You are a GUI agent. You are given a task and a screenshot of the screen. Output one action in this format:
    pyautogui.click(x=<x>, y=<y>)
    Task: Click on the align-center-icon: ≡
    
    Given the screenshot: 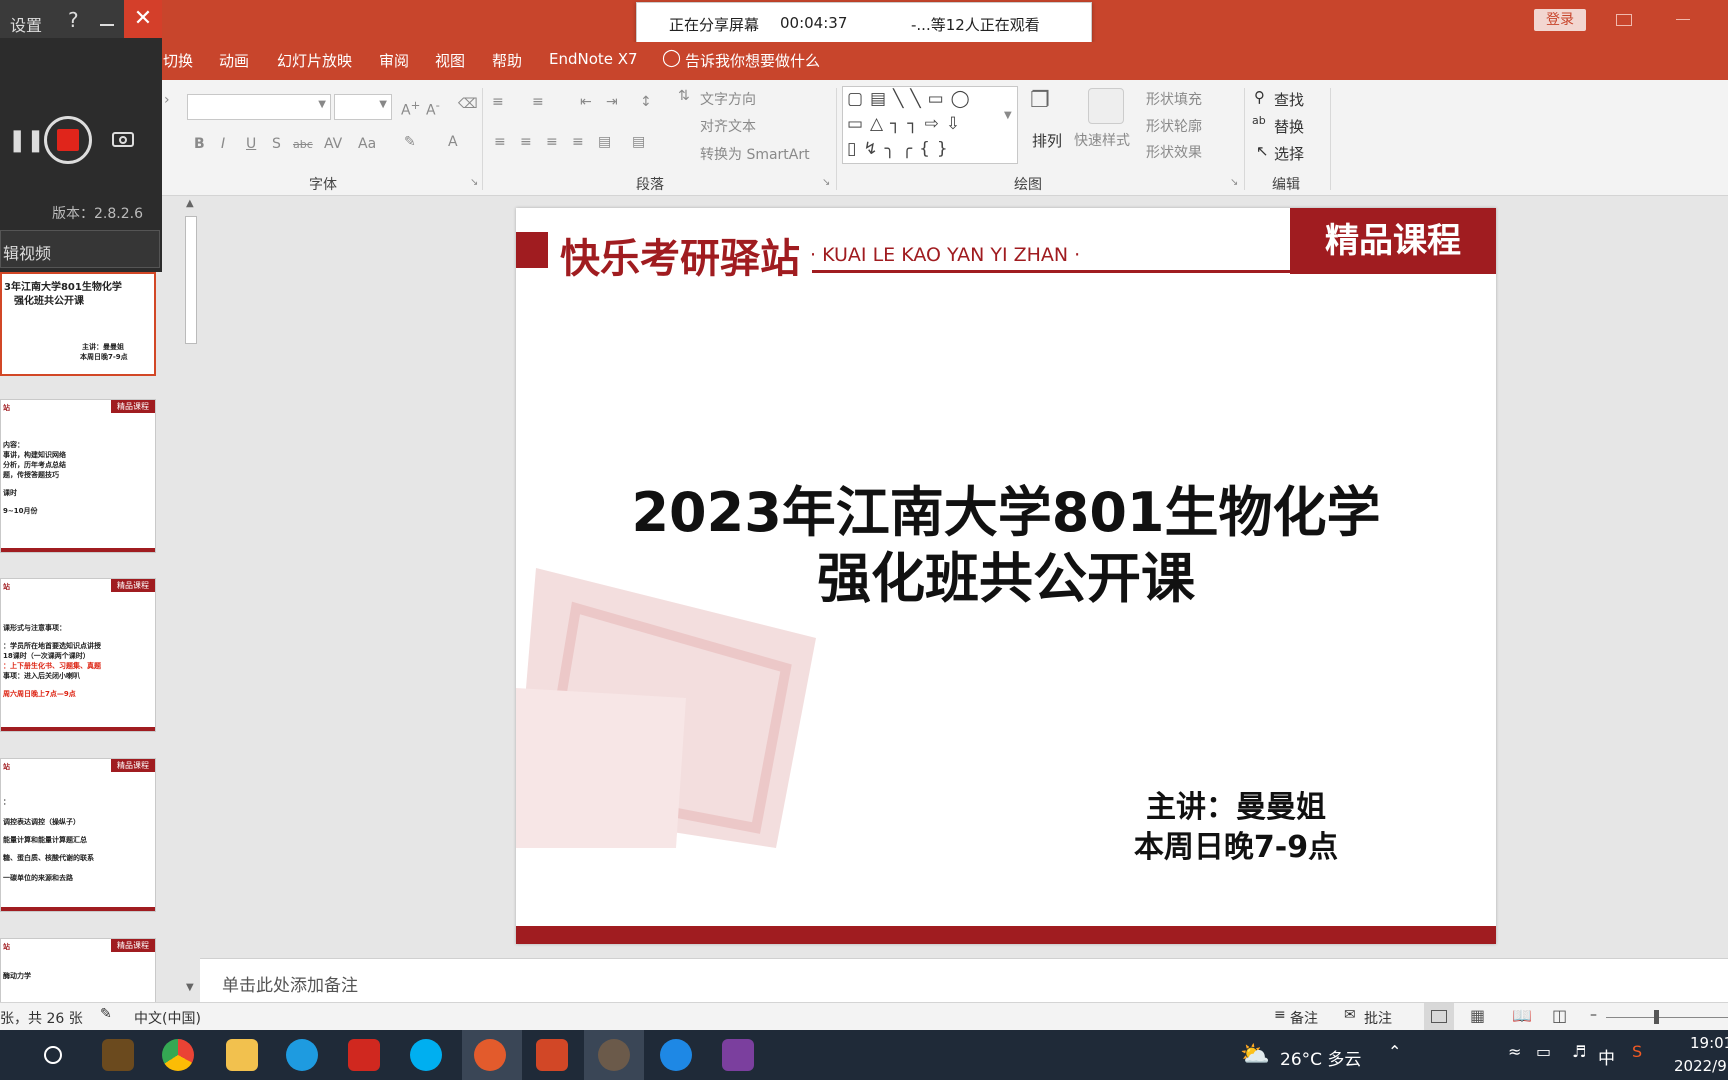 What is the action you would take?
    pyautogui.click(x=526, y=142)
    